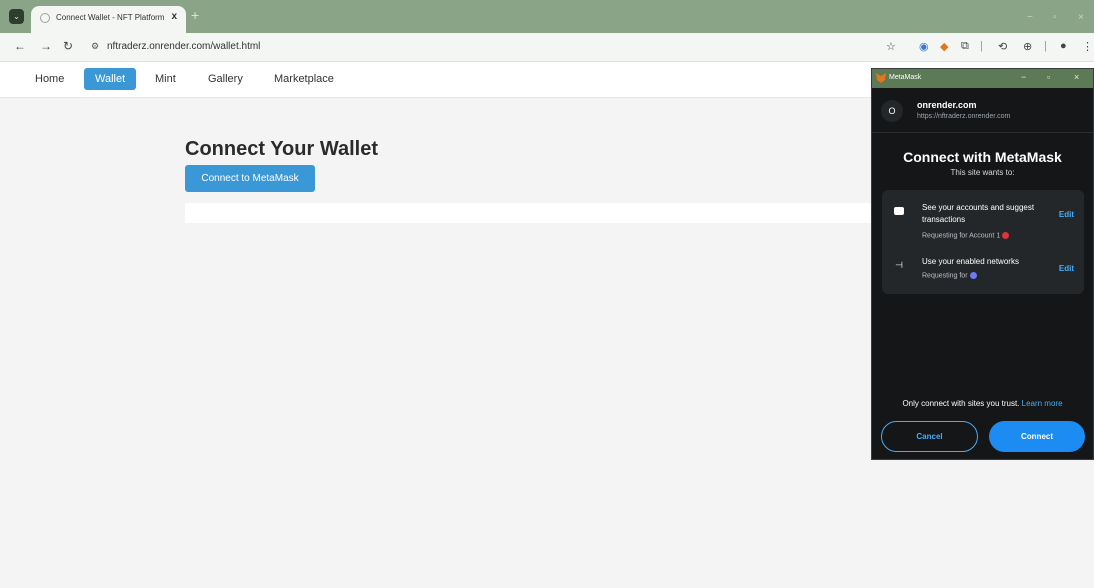  What do you see at coordinates (1048, 77) in the screenshot?
I see `popup-maximize-icon: ▫` at bounding box center [1048, 77].